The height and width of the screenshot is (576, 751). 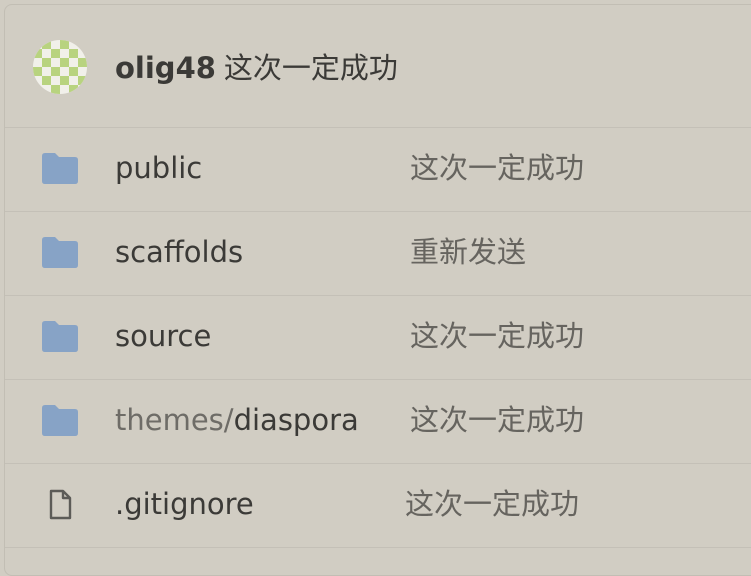 I want to click on file-icon, so click(x=60, y=504).